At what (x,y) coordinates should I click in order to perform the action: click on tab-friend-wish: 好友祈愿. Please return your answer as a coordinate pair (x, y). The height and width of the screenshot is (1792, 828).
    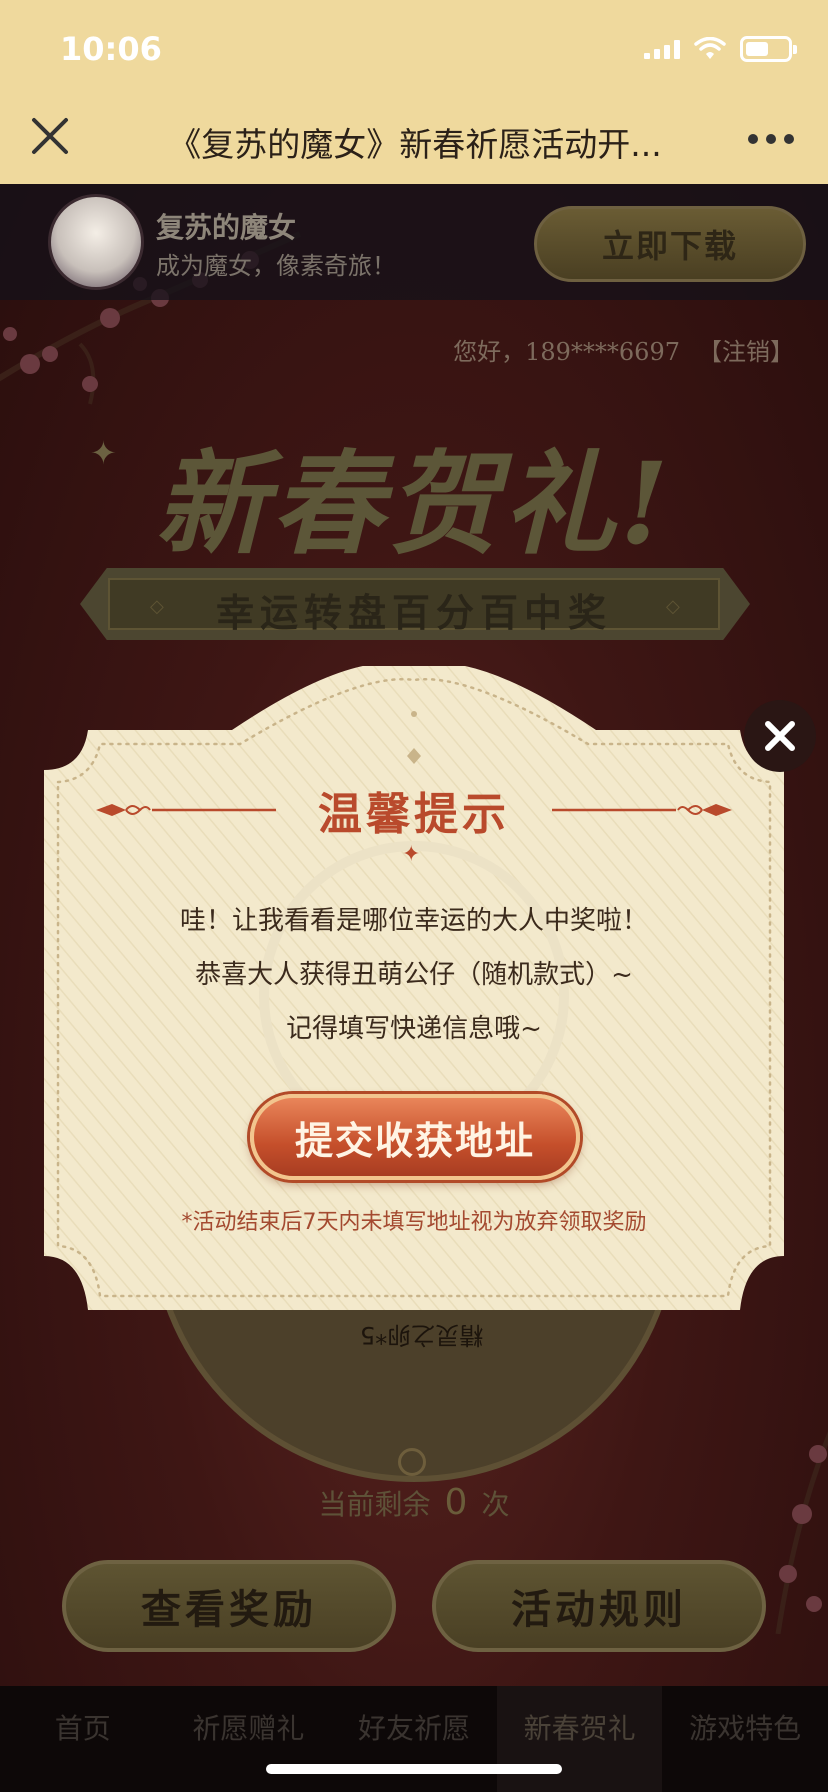
    Looking at the image, I should click on (414, 1739).